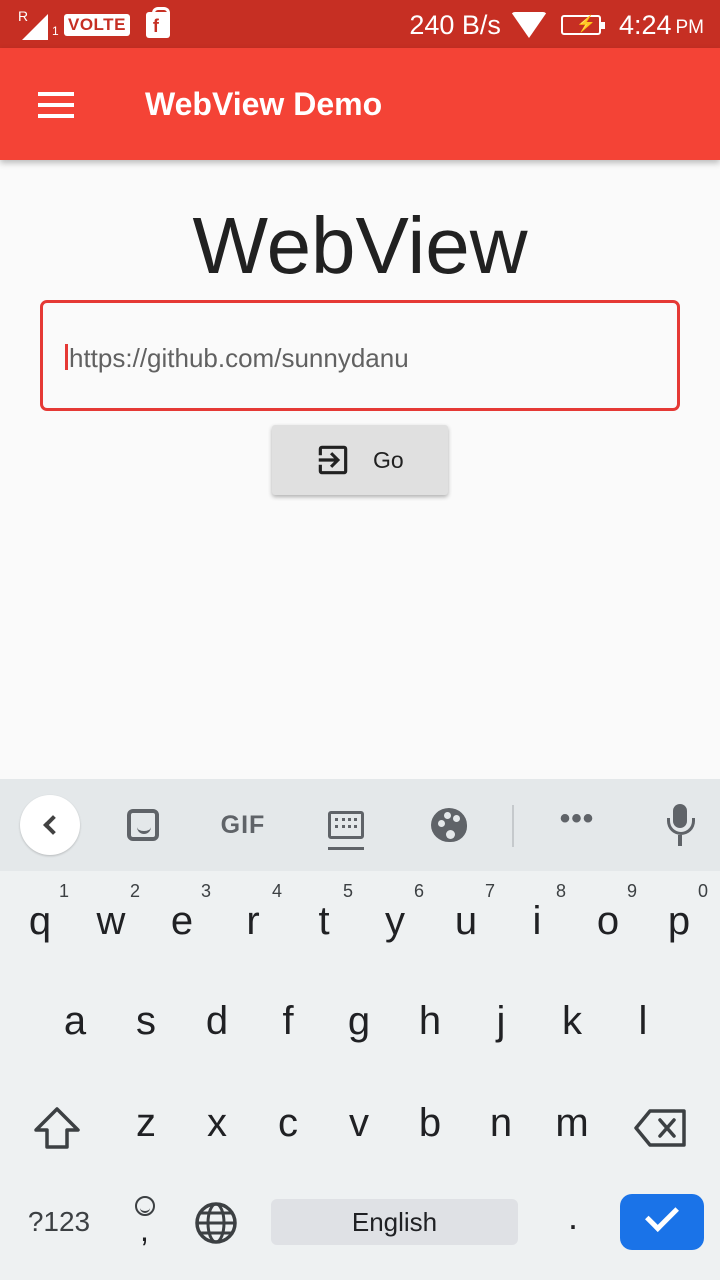 Image resolution: width=720 pixels, height=1280 pixels. Describe the element at coordinates (239, 358) in the screenshot. I see `url-input-value: https://github.com/sunnydanu` at that location.